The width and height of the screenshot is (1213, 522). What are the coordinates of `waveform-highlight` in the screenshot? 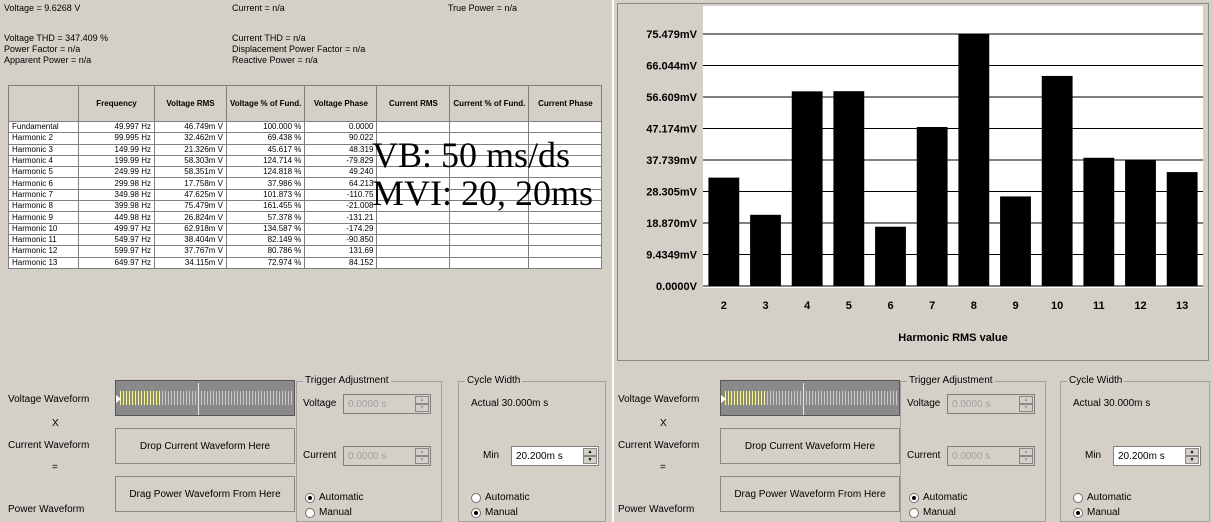 It's located at (745, 398).